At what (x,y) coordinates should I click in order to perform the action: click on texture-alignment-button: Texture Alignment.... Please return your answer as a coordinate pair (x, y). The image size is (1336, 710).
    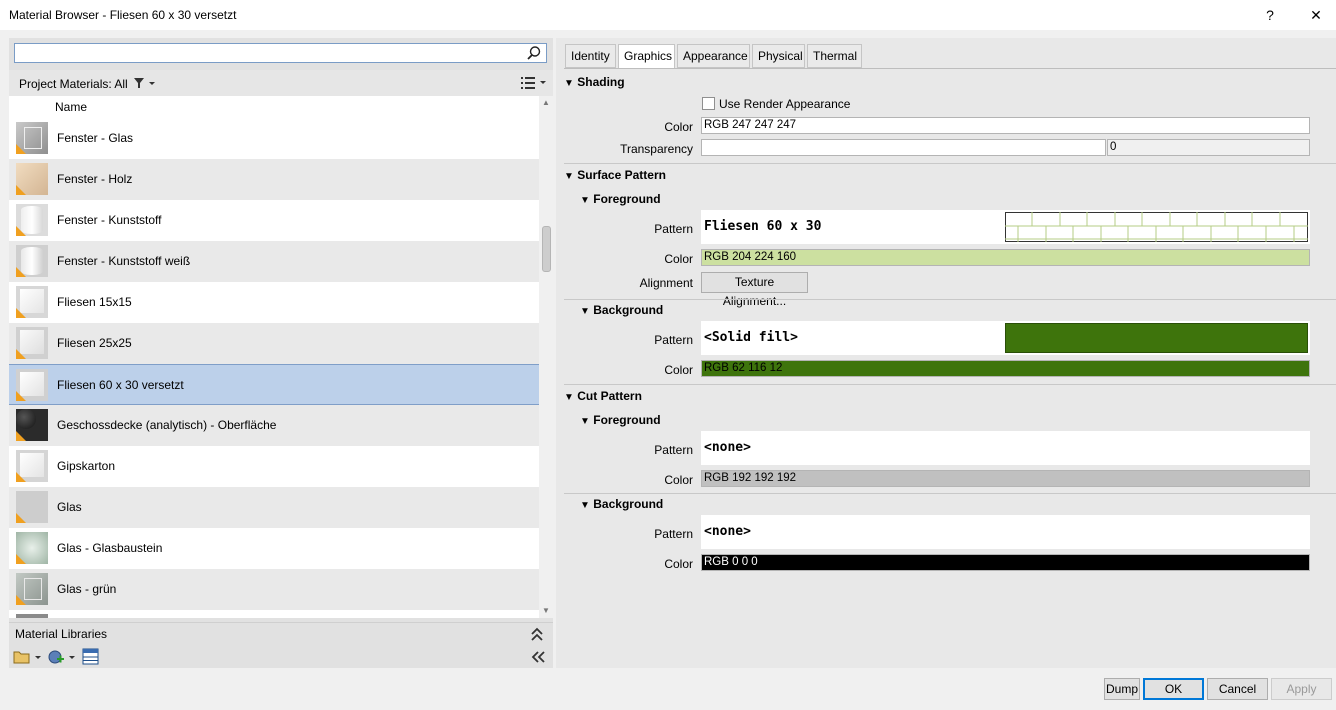
    Looking at the image, I should click on (754, 290).